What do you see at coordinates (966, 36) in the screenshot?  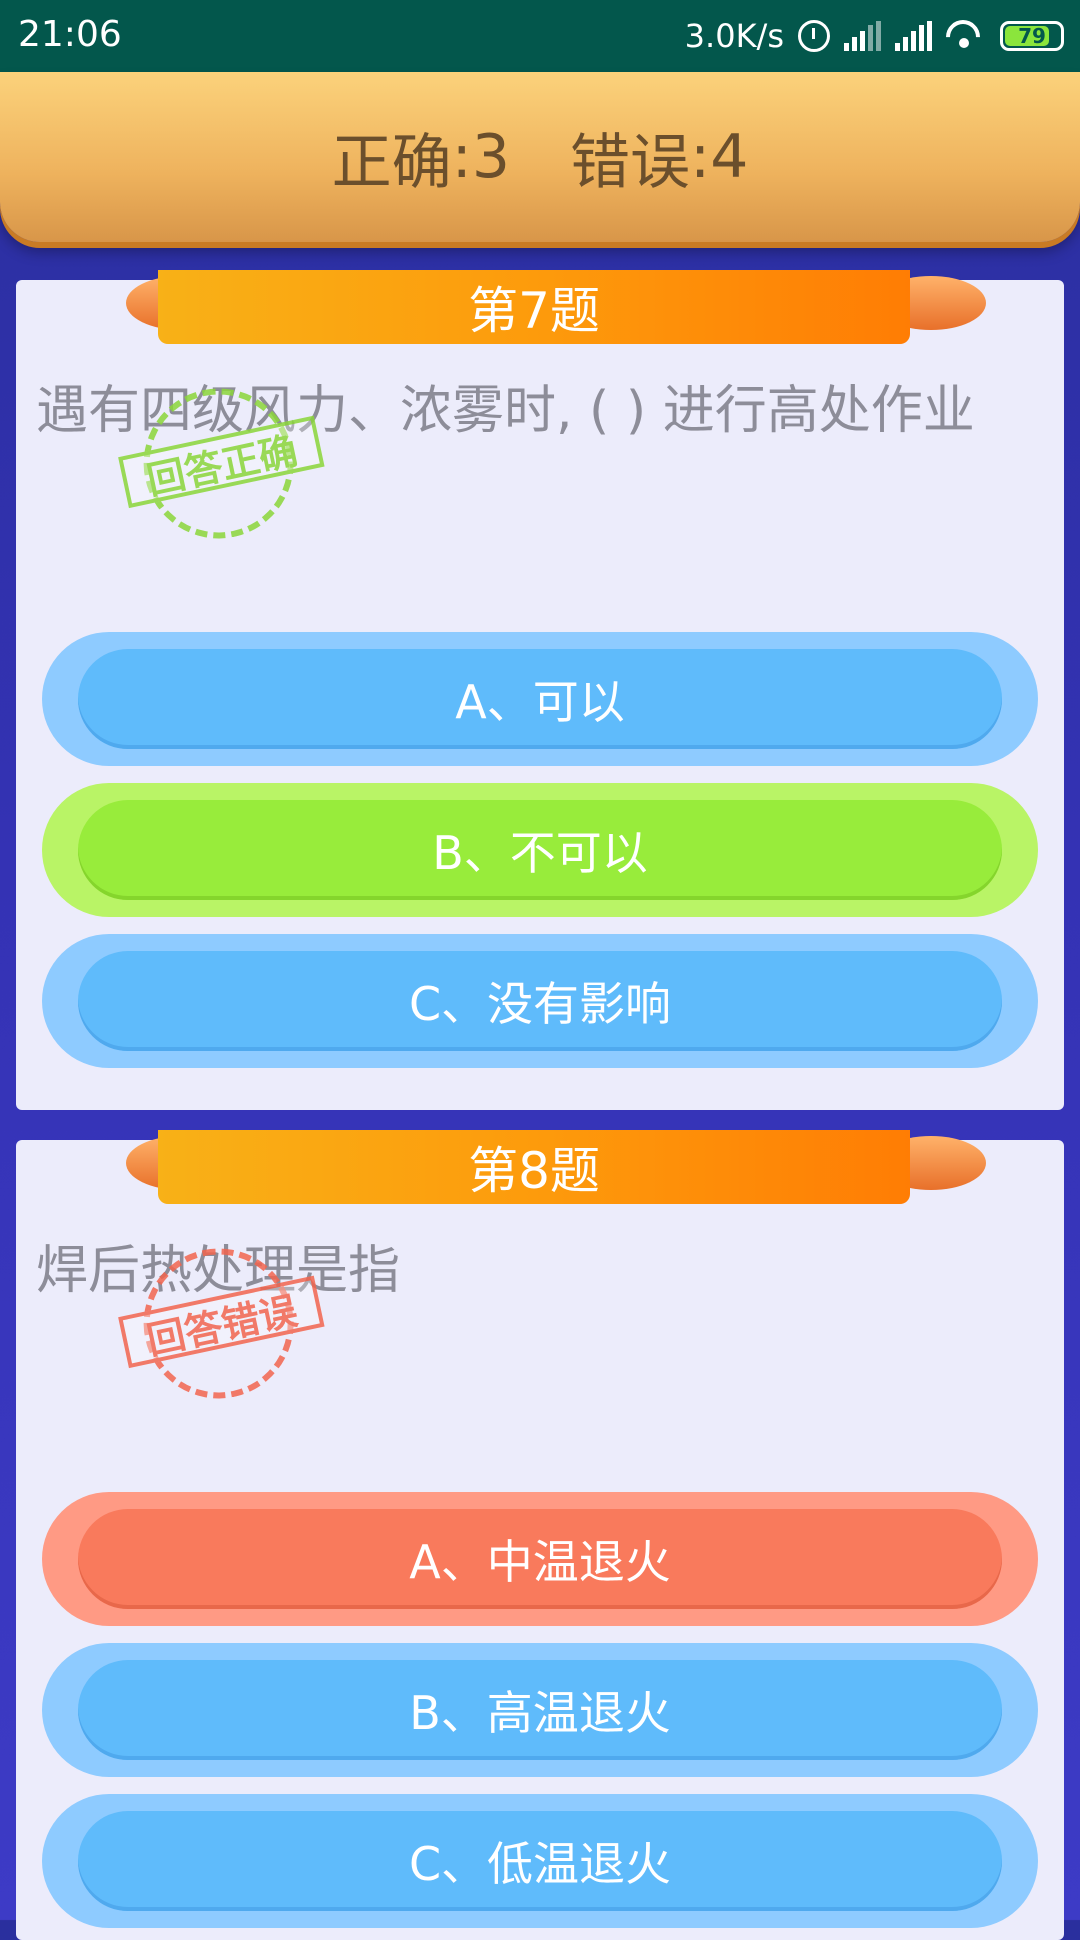 I see `wifi-icon` at bounding box center [966, 36].